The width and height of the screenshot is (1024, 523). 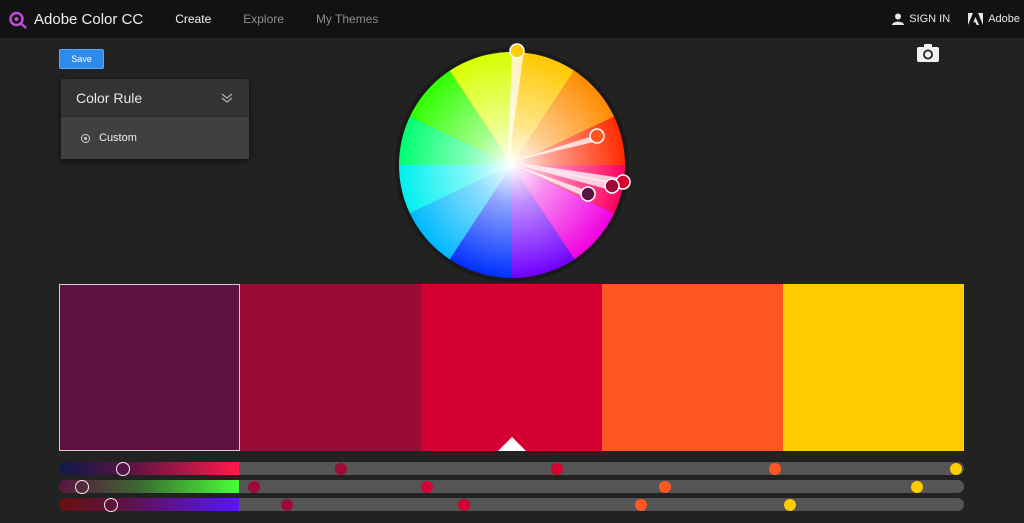 I want to click on app-logo: Adobe Color CC, so click(x=75, y=19).